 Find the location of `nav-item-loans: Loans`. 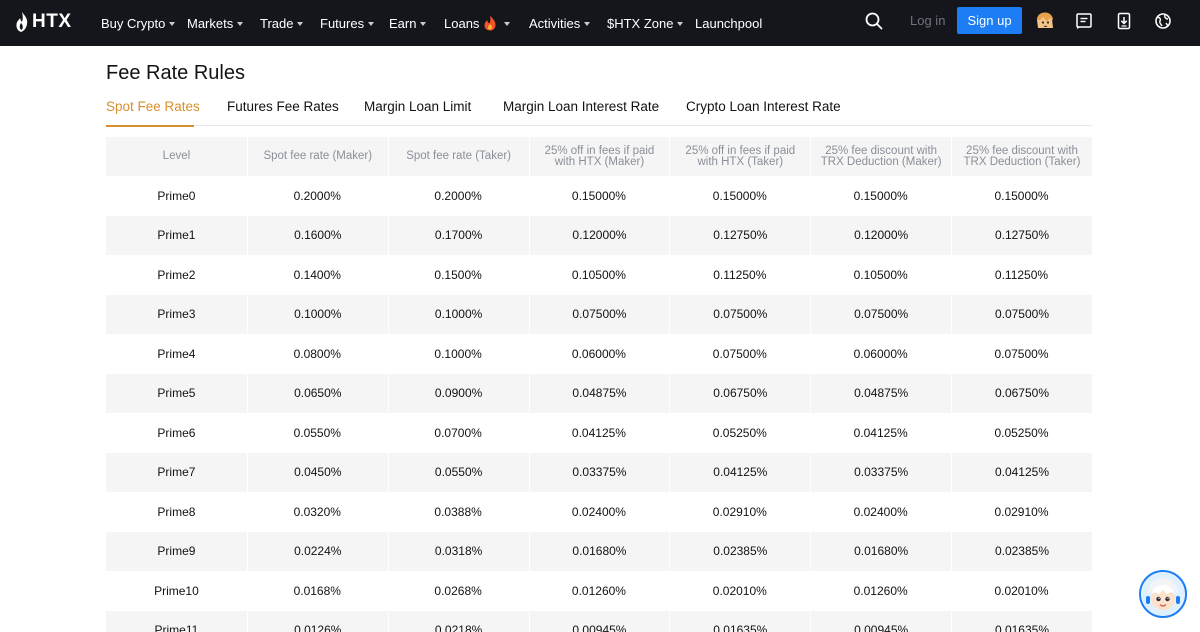

nav-item-loans: Loans is located at coordinates (477, 23).